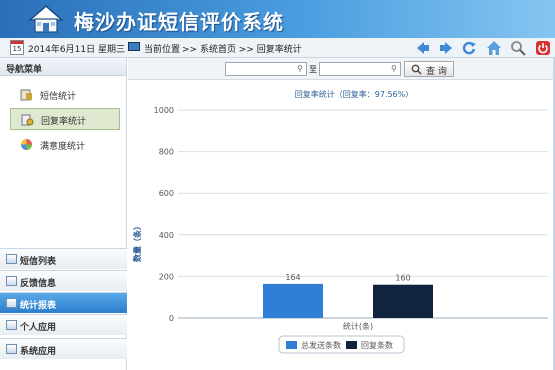 This screenshot has height=370, width=555. What do you see at coordinates (313, 69) in the screenshot?
I see `to-label: 至` at bounding box center [313, 69].